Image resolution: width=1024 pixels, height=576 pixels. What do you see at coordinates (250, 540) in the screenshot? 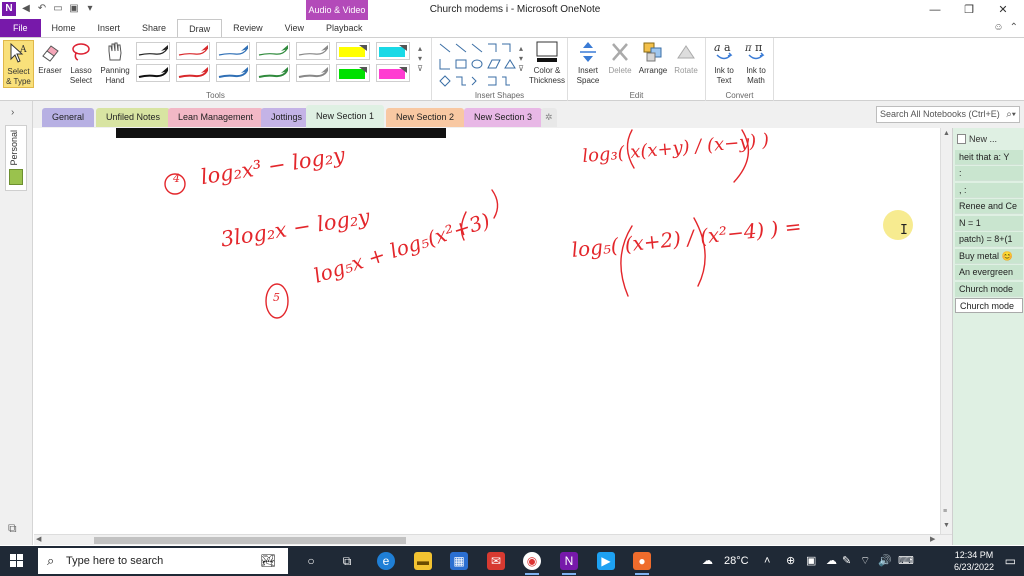
I see `horizontal-scroll-thumb` at bounding box center [250, 540].